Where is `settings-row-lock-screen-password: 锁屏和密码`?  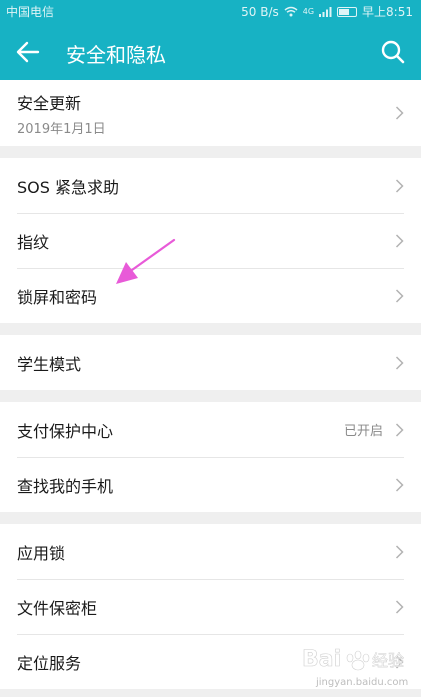
settings-row-lock-screen-password: 锁屏和密码 is located at coordinates (210, 295).